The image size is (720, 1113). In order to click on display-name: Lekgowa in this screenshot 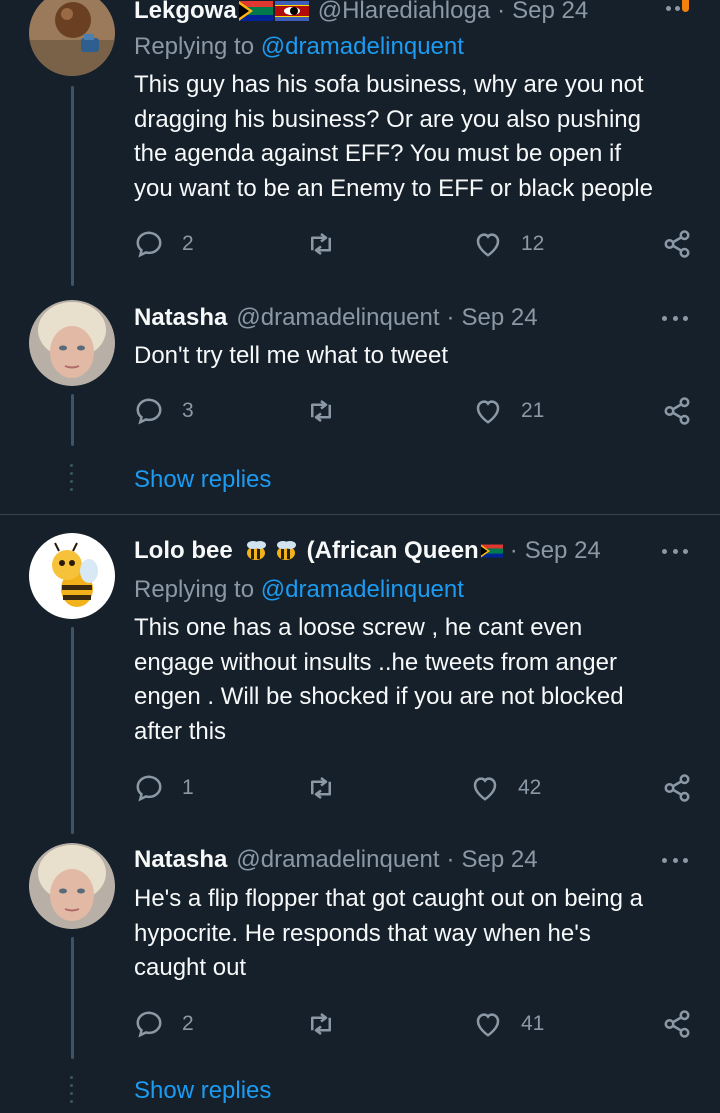, I will do `click(185, 13)`.